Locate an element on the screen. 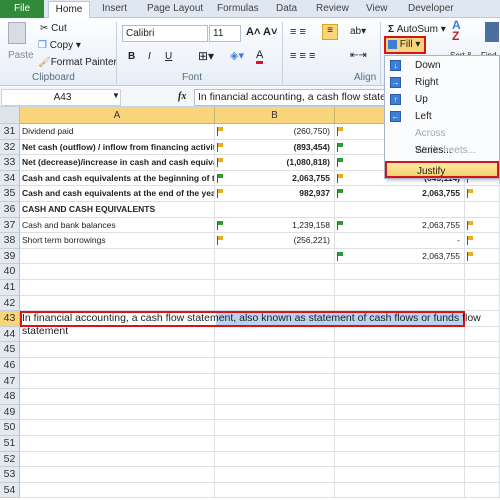 This screenshot has height=500, width=500. column-header-a: A is located at coordinates (117, 115).